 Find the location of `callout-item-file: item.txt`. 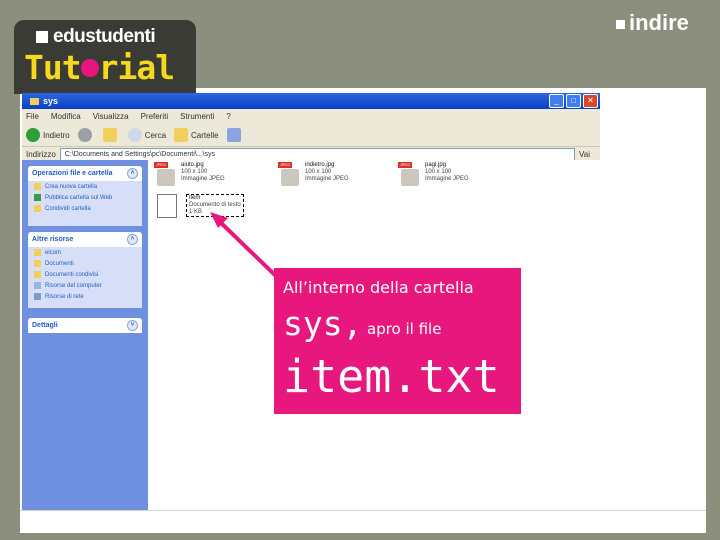

callout-item-file: item.txt is located at coordinates (391, 376).